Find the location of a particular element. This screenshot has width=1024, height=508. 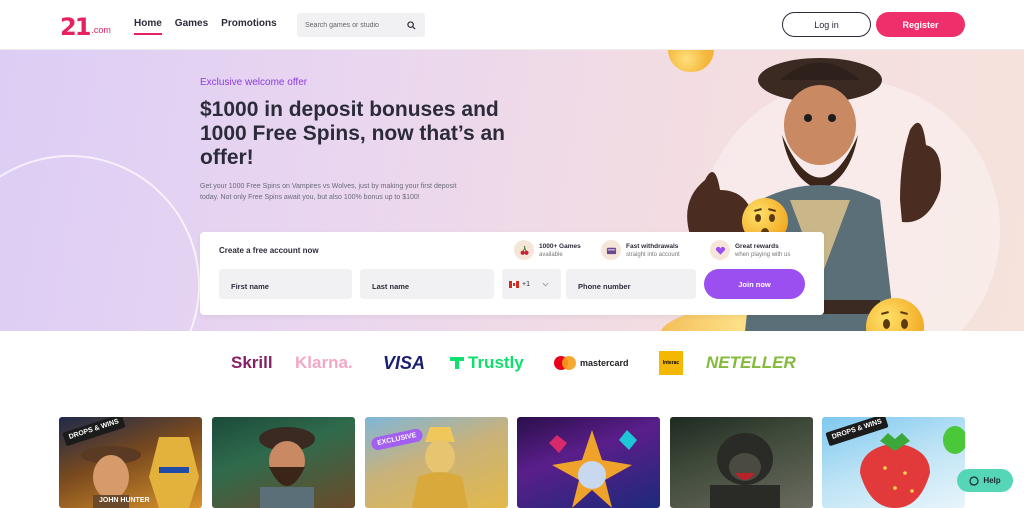

perk-rewards-title: Great rewards is located at coordinates (757, 246).